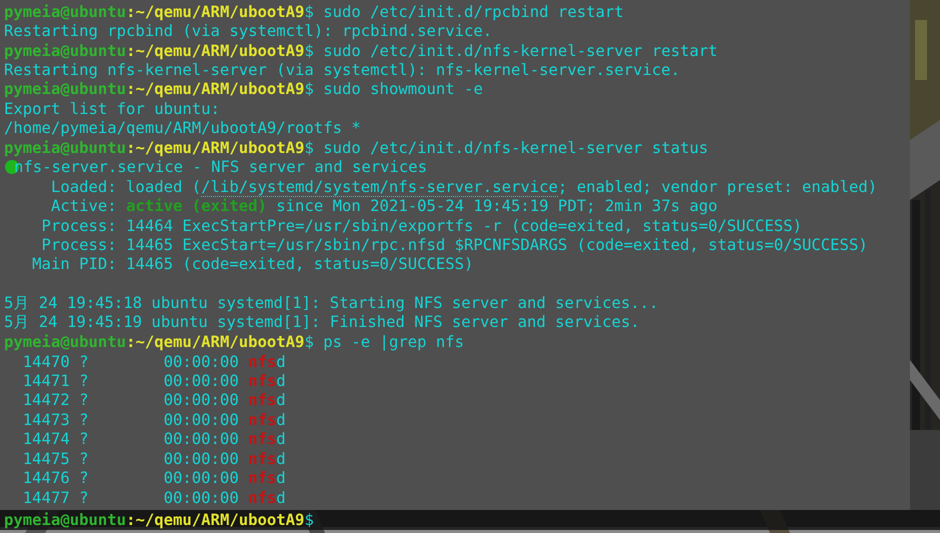 The height and width of the screenshot is (533, 940). I want to click on output-line: 14474 ? 00:00:00 nfsd, so click(154, 439).